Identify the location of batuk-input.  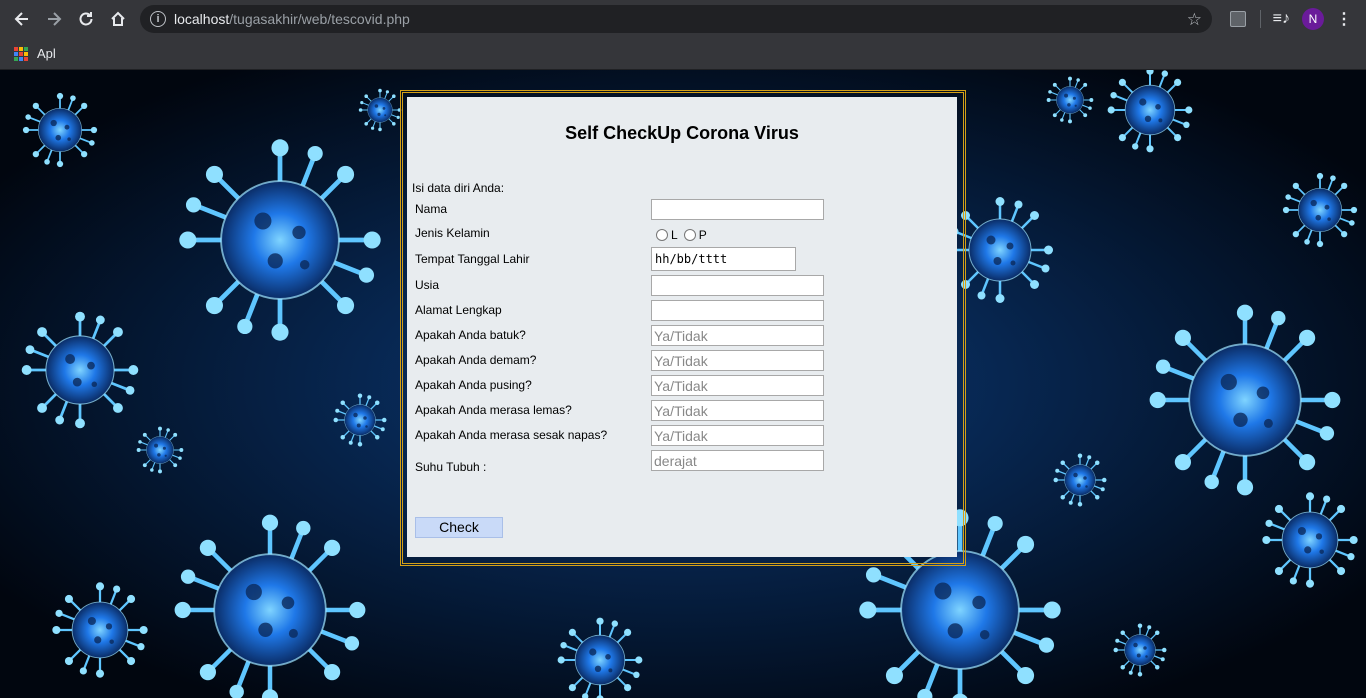
(737, 335).